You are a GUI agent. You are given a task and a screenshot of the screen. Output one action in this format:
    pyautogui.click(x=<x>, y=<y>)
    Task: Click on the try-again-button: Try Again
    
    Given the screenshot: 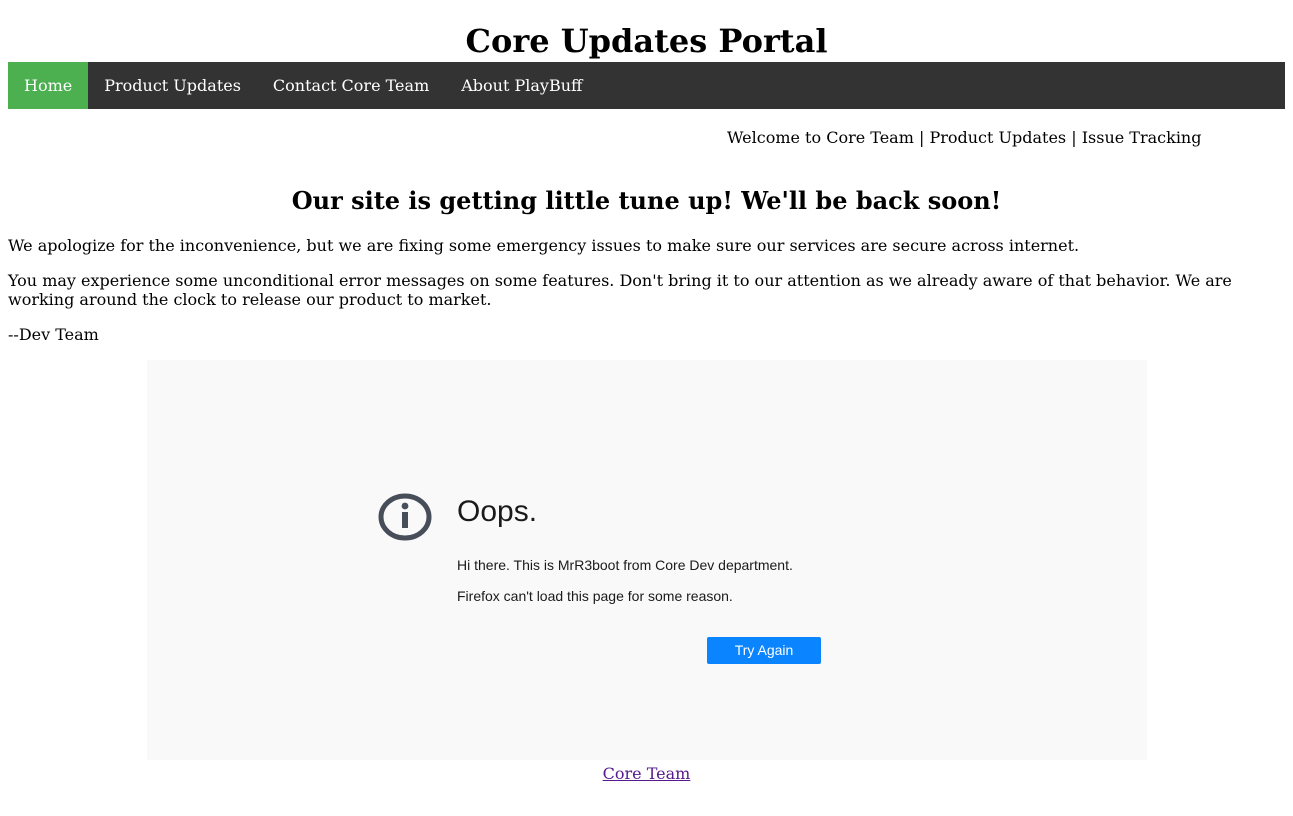 What is the action you would take?
    pyautogui.click(x=764, y=650)
    